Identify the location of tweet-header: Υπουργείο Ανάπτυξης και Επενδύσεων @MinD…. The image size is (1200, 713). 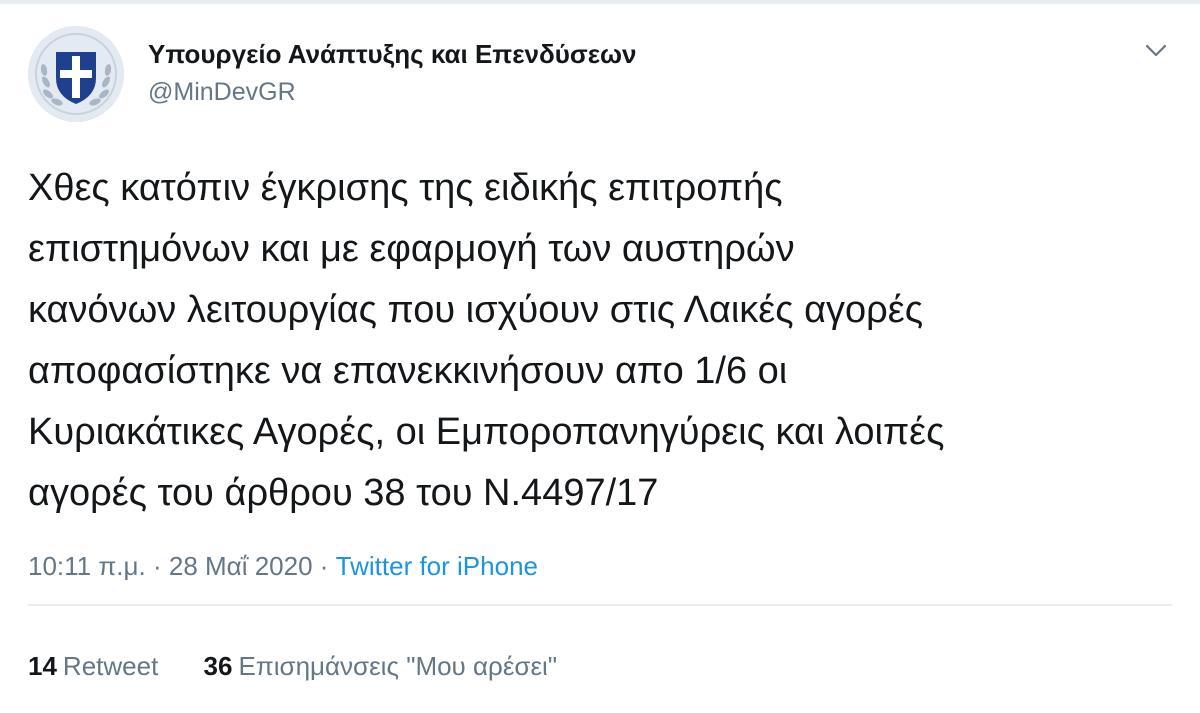
(600, 76).